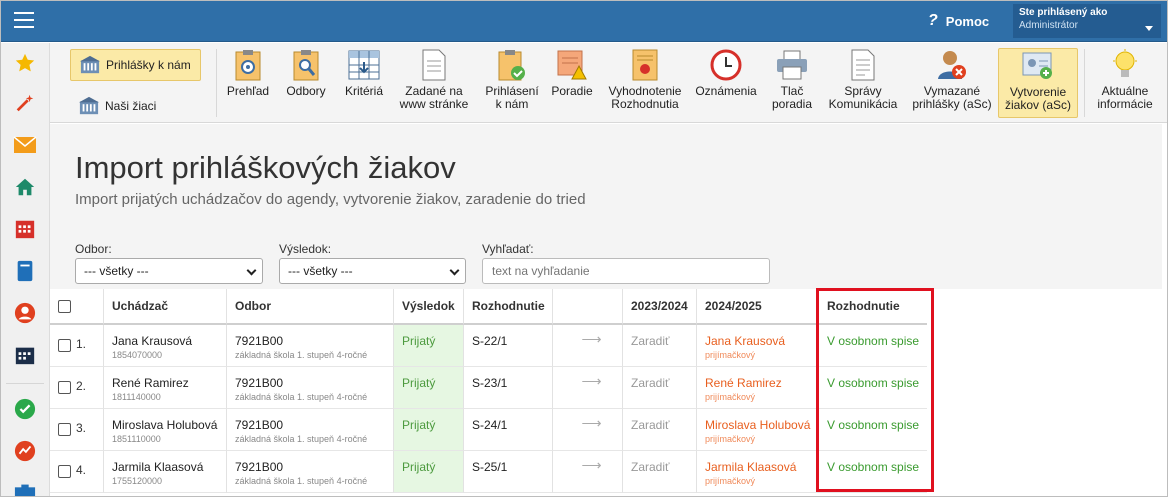  What do you see at coordinates (137, 481) in the screenshot?
I see `applicant-code: 1755120000` at bounding box center [137, 481].